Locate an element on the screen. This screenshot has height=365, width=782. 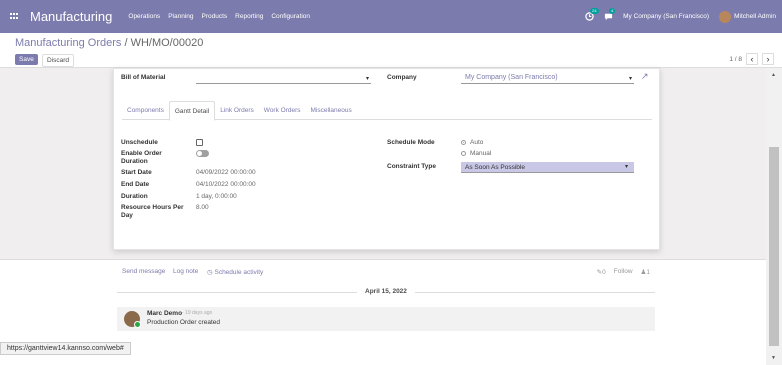
app-name: Manufacturing is located at coordinates (71, 16).